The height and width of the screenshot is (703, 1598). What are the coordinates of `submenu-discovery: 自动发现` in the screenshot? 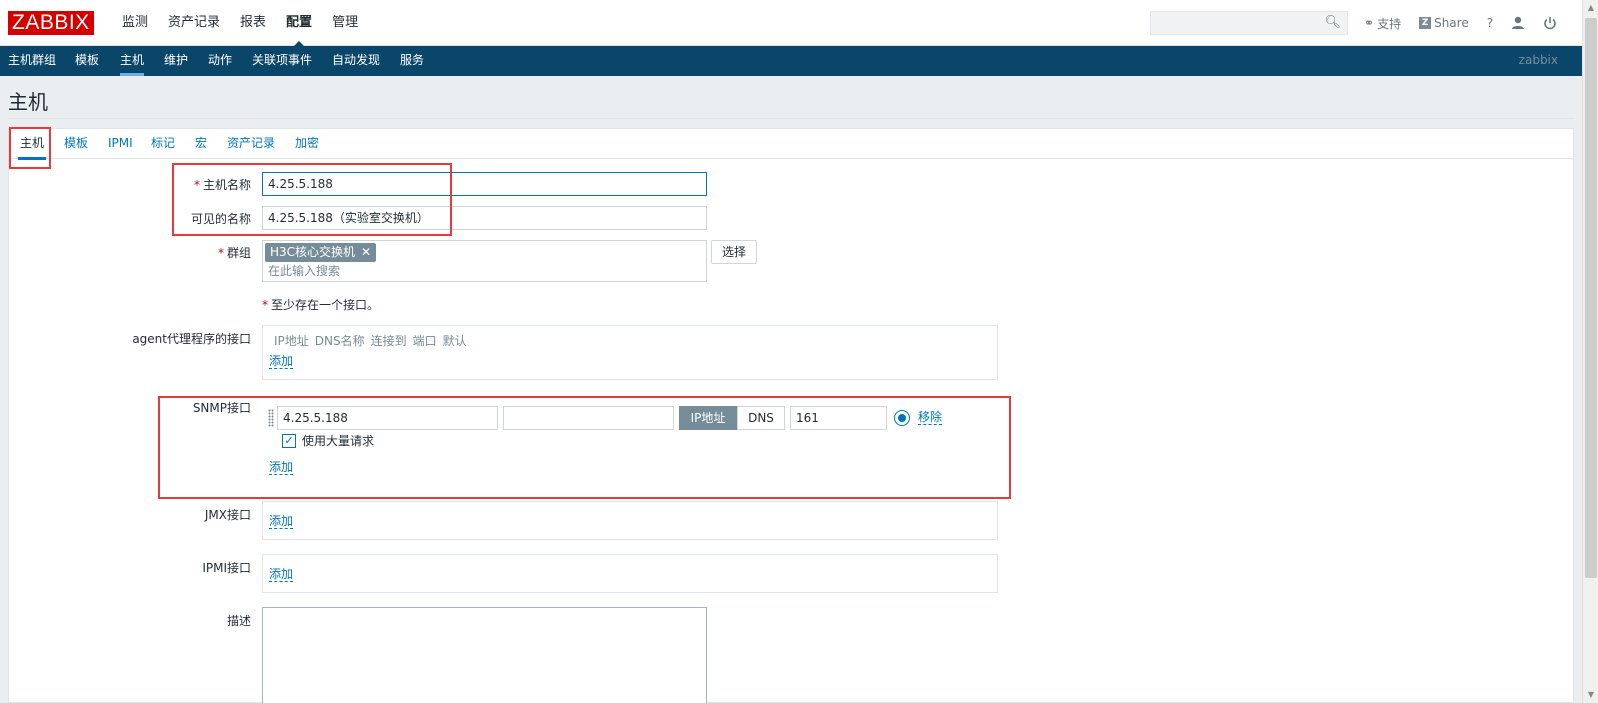 It's located at (356, 61).